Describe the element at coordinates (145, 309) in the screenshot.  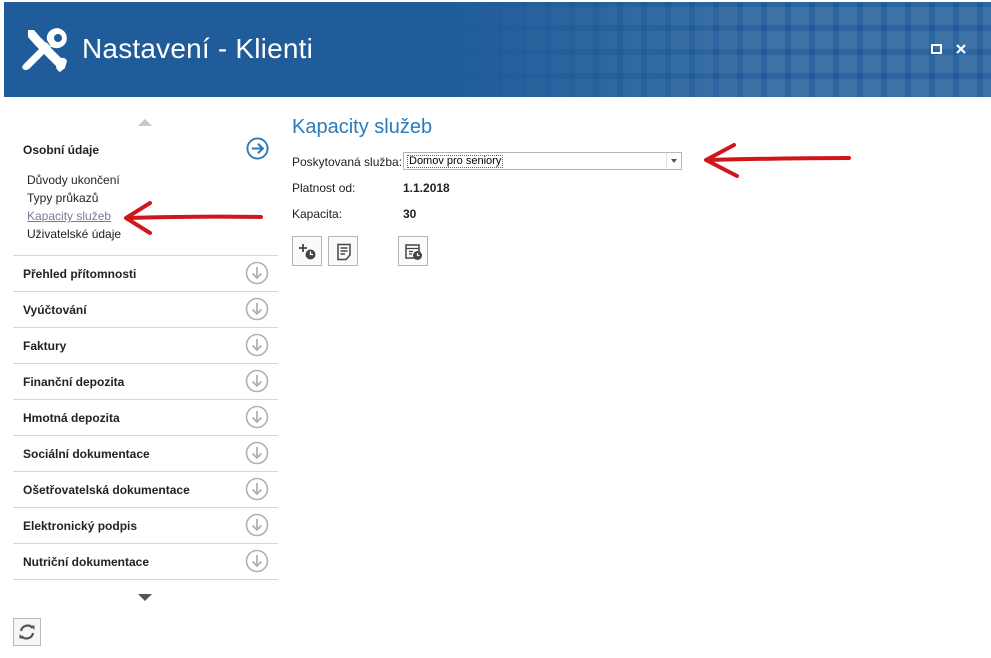
I see `section-vyuctovani: Vyúčtování` at that location.